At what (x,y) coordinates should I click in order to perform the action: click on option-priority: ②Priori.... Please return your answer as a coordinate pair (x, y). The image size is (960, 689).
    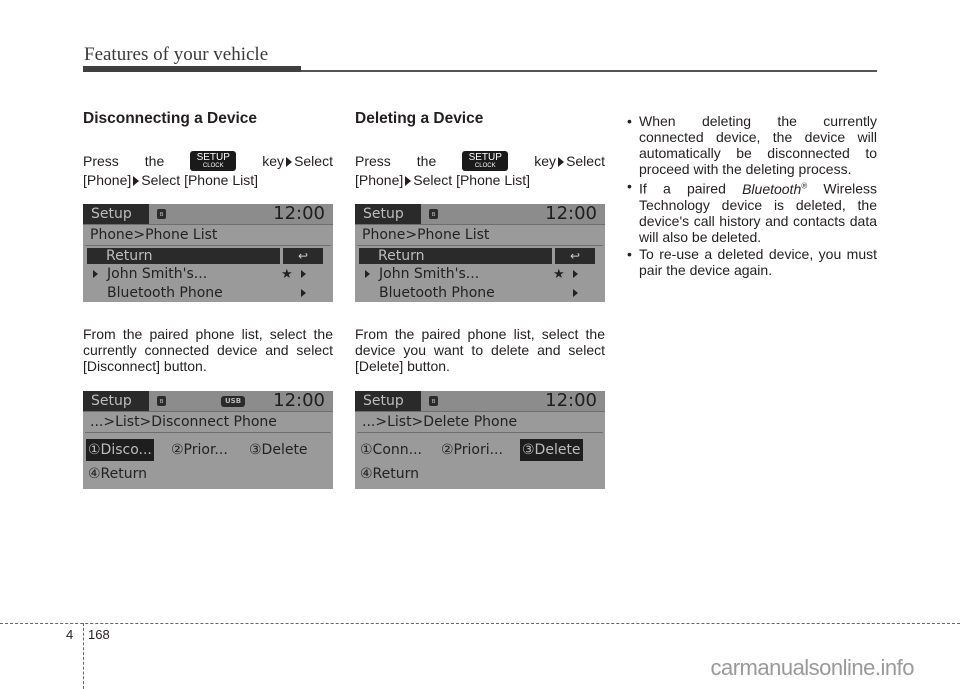
    Looking at the image, I should click on (472, 450).